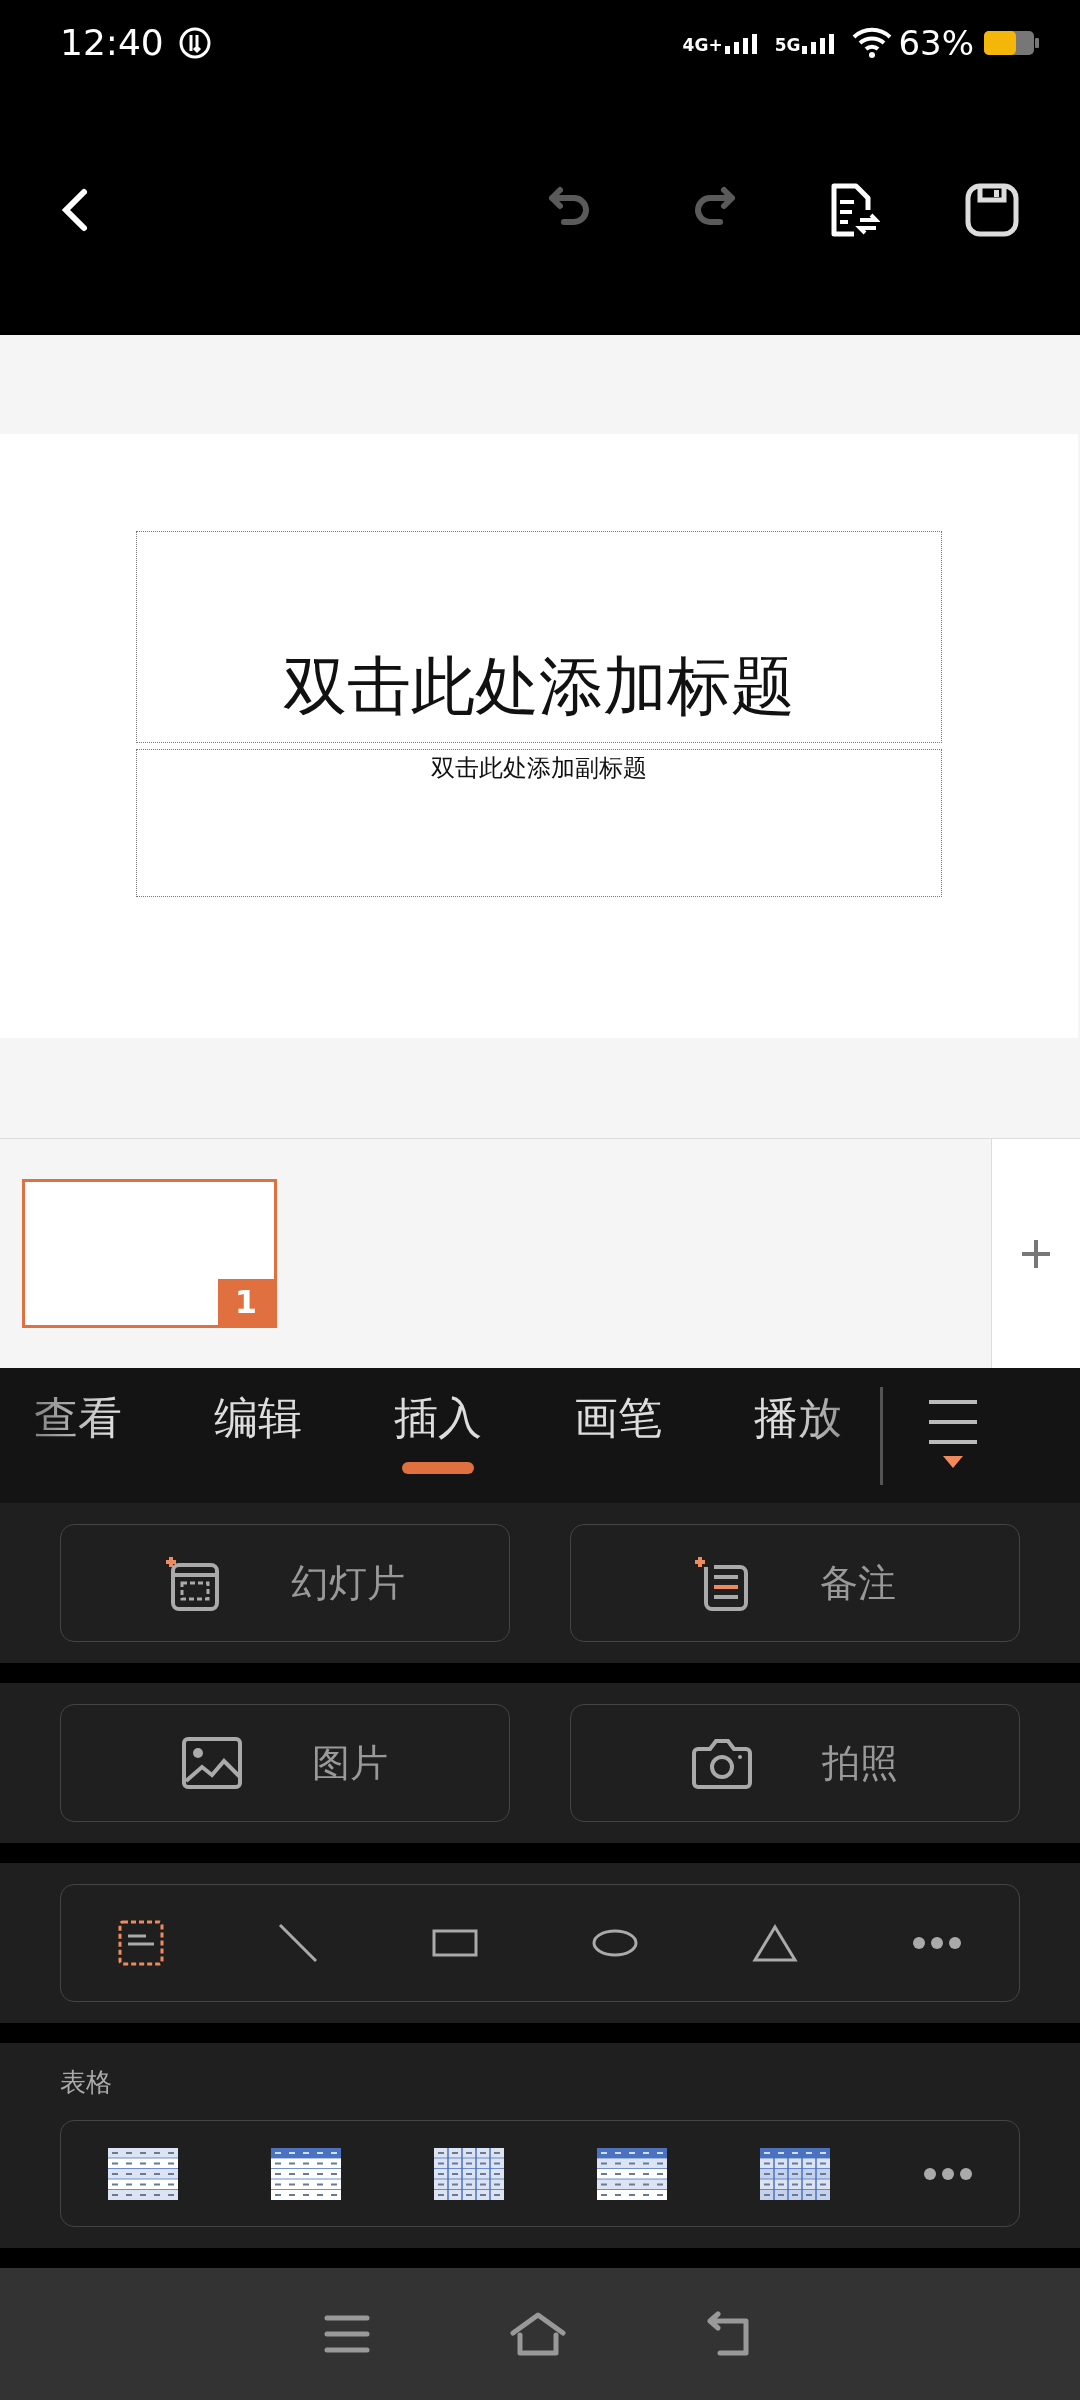 The image size is (1080, 2400). Describe the element at coordinates (285, 1763) in the screenshot. I see `insert-button: 图片` at that location.